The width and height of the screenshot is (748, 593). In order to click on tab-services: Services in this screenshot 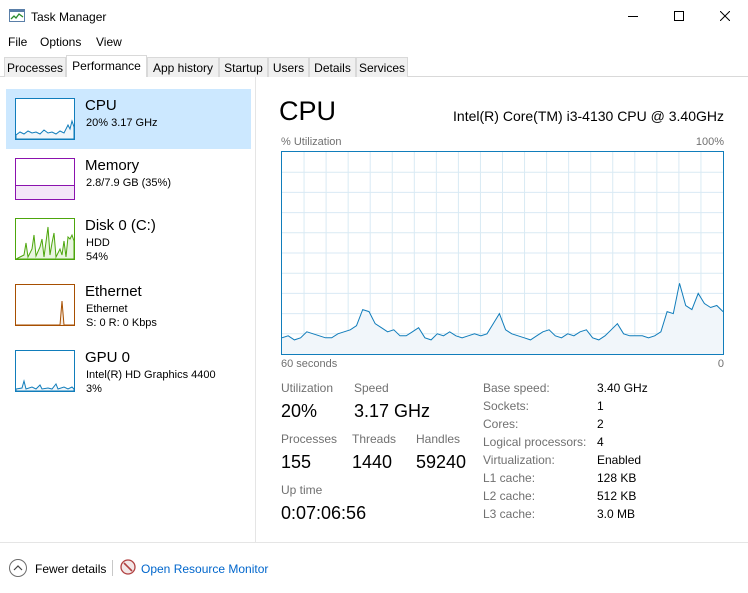, I will do `click(382, 67)`.